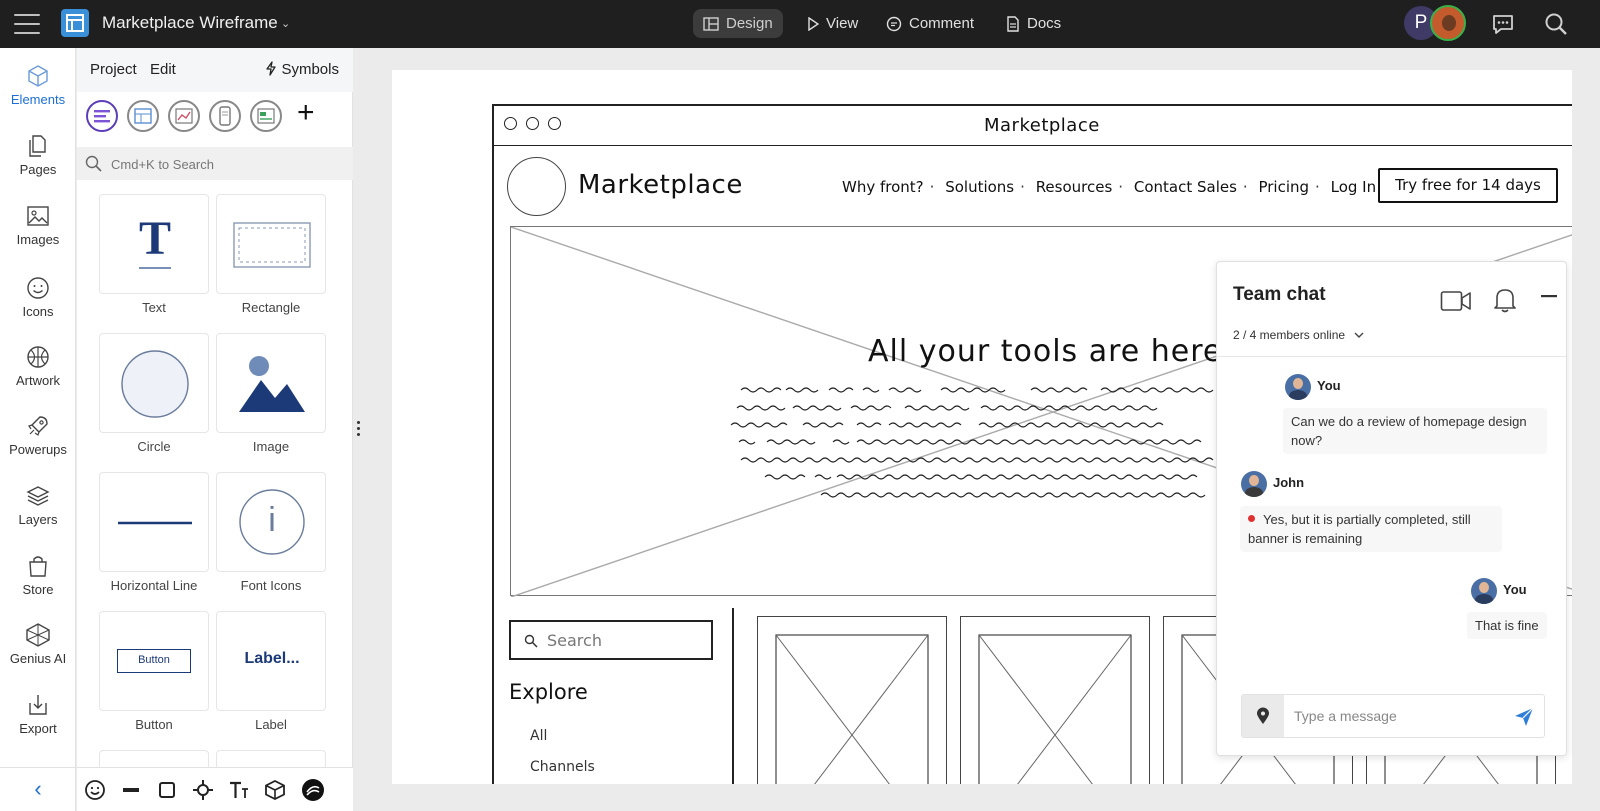 The height and width of the screenshot is (811, 1600). I want to click on send-icon, so click(1524, 717).